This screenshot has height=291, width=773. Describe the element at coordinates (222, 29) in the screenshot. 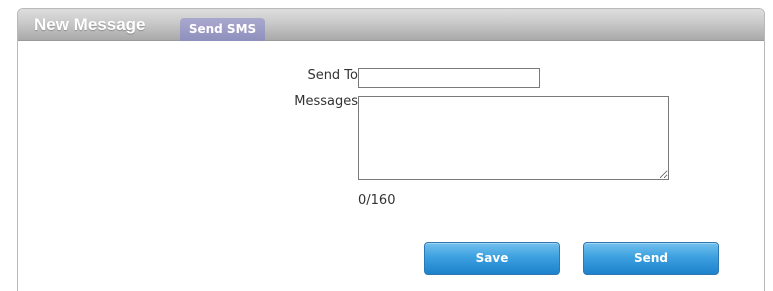

I see `tab-send-sms: Send SMS` at that location.